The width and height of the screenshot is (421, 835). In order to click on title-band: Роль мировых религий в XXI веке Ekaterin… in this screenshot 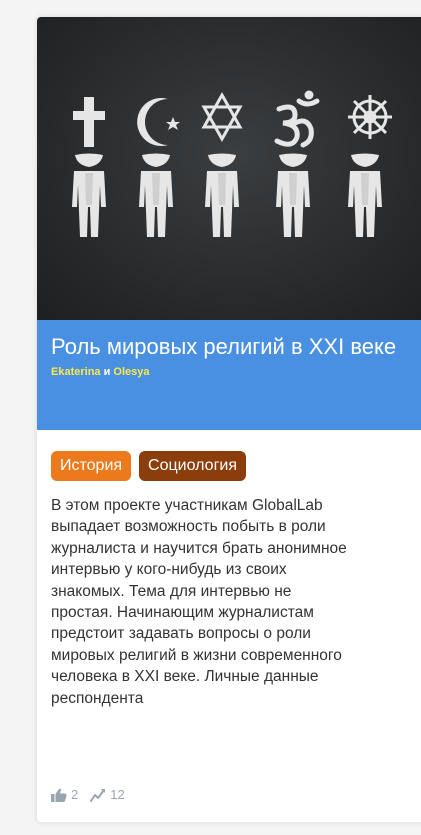, I will do `click(229, 375)`.